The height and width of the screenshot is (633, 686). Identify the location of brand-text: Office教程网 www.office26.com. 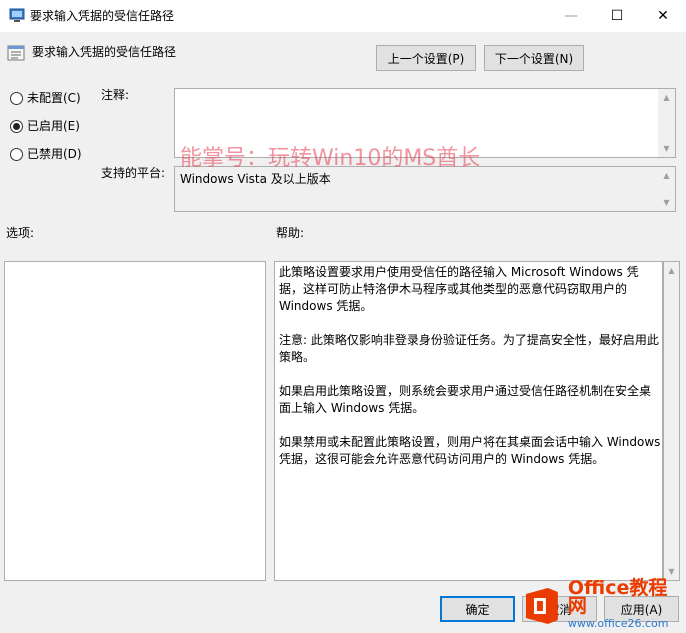
(626, 604).